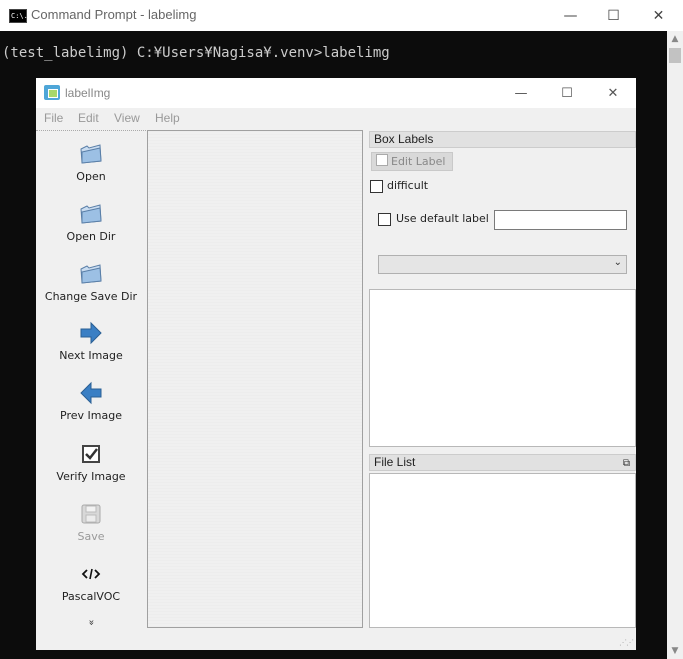 This screenshot has height=659, width=683. I want to click on cmd-maximize-button: ☐, so click(613, 15).